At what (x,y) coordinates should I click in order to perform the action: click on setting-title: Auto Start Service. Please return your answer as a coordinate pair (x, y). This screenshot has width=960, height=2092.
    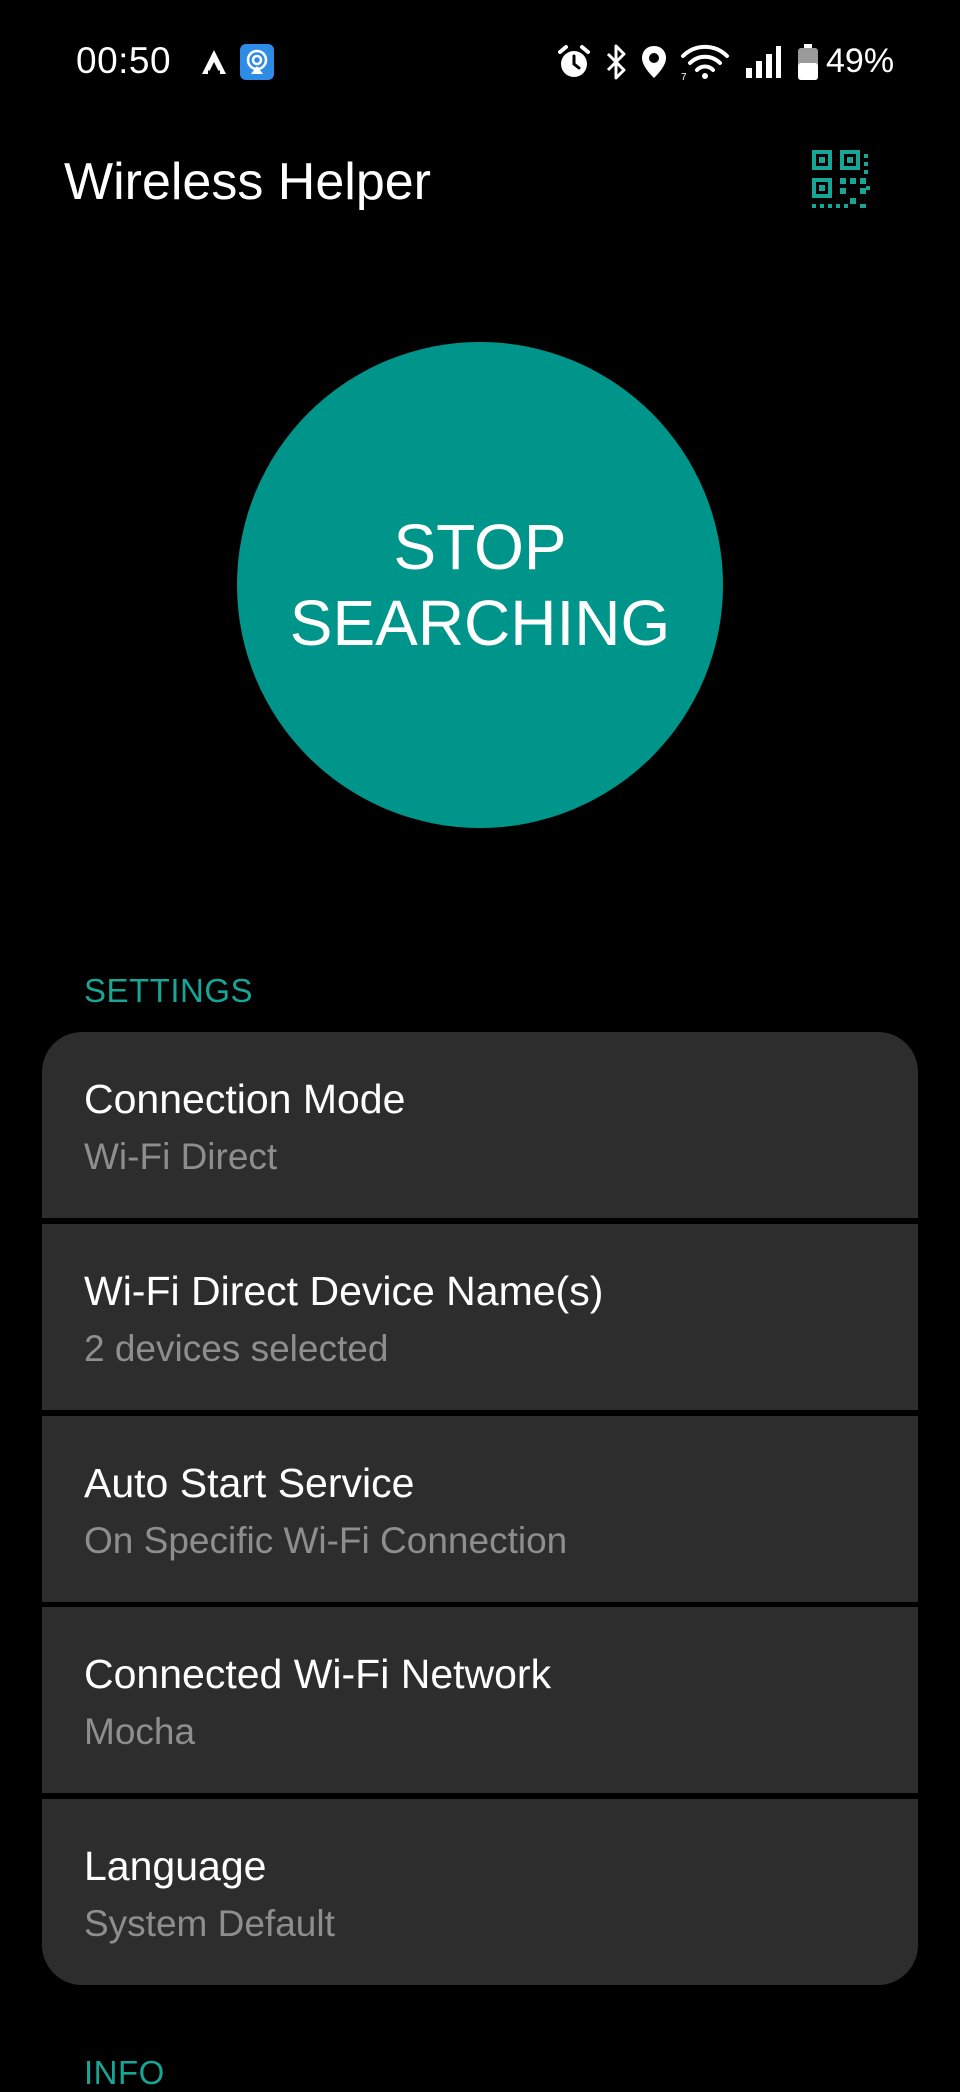
    Looking at the image, I should click on (249, 1483).